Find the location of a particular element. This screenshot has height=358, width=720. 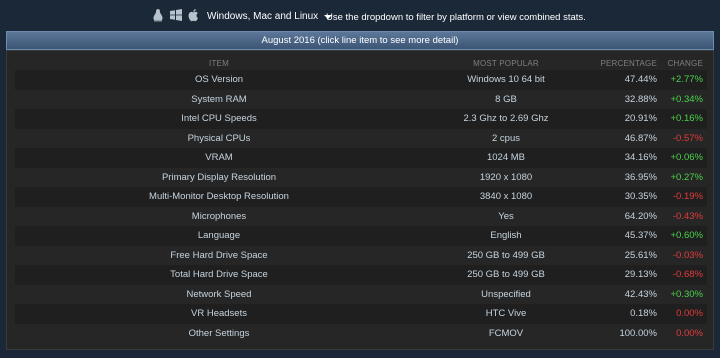

column-header-item: ITEM is located at coordinates (219, 63).